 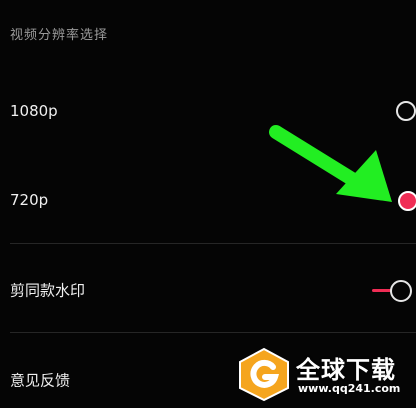 I want to click on feedback-label: 意见反馈, so click(x=40, y=380).